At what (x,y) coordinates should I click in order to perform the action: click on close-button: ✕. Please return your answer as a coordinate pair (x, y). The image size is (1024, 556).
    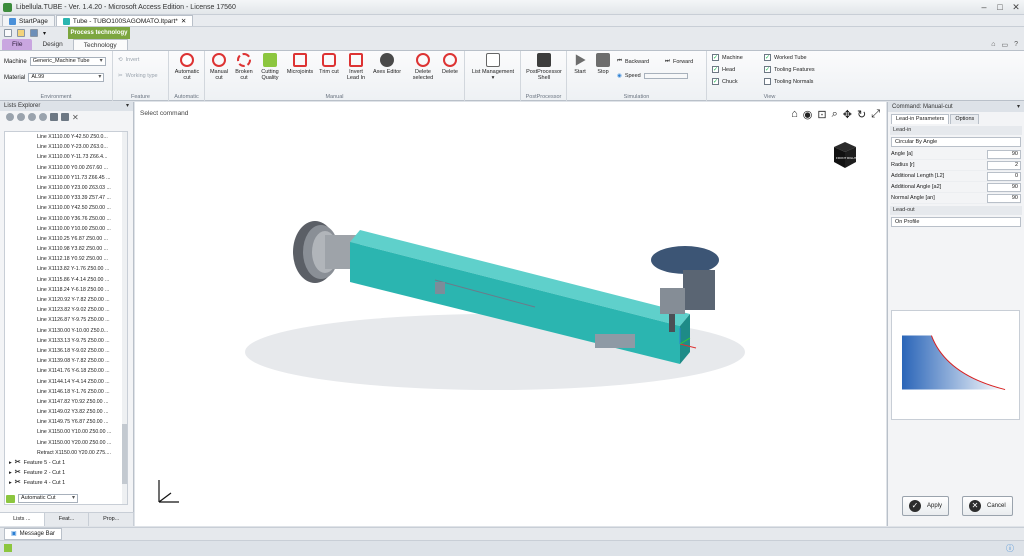
    Looking at the image, I should click on (1016, 7).